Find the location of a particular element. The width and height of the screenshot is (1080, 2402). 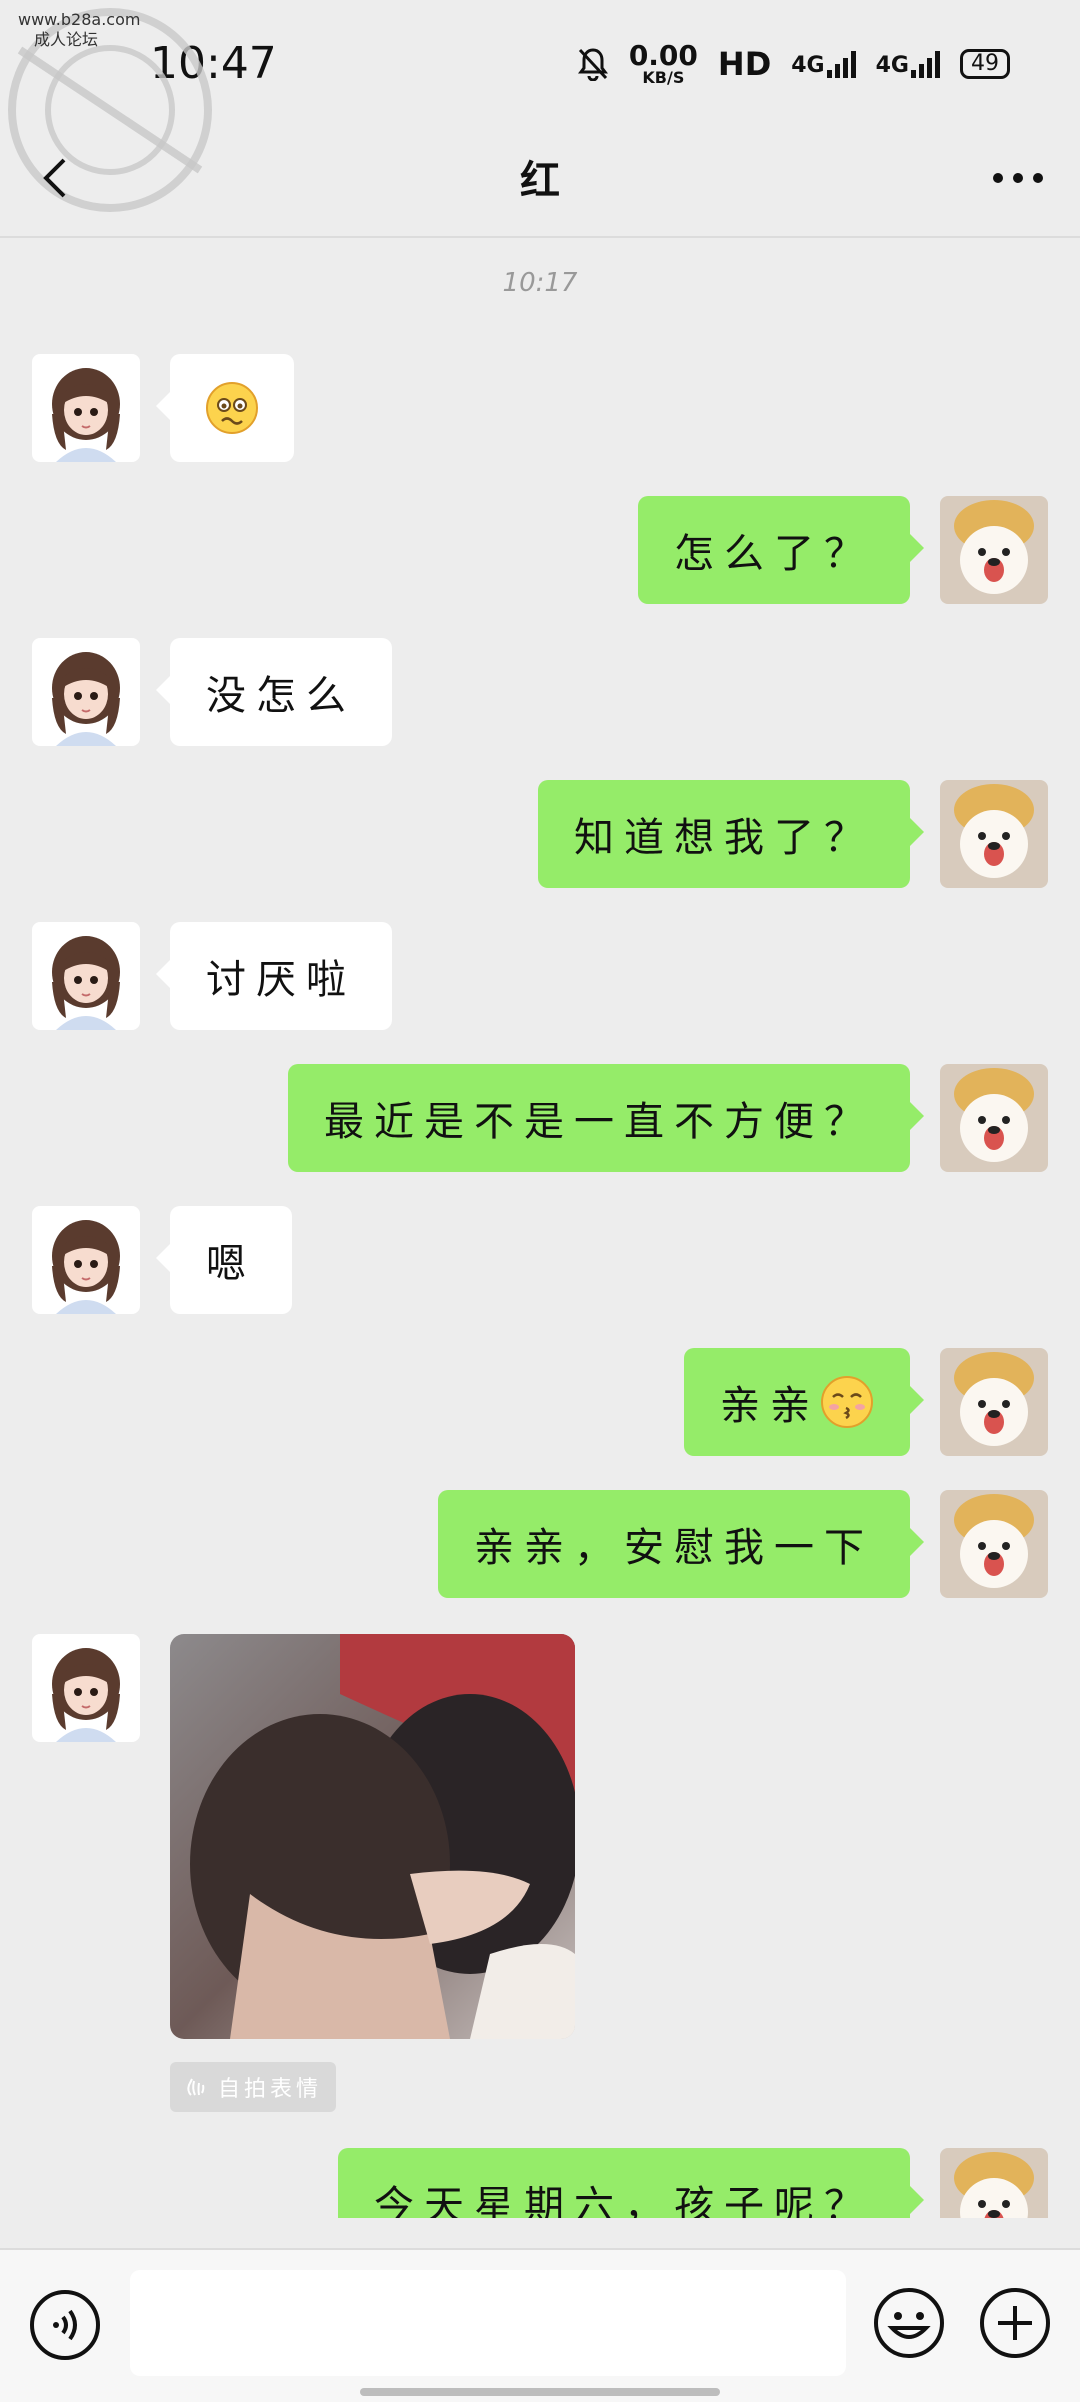

voice-input-icon is located at coordinates (65, 2325).